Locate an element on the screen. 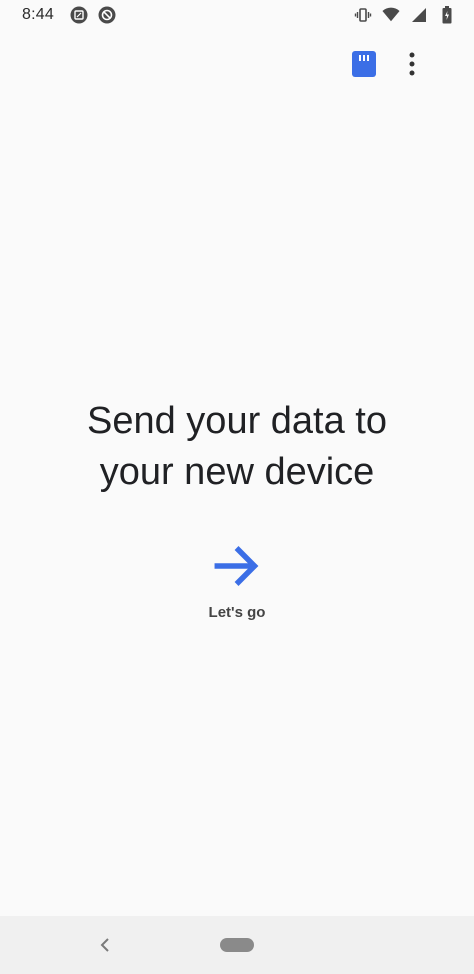  signal-icon is located at coordinates (419, 15).